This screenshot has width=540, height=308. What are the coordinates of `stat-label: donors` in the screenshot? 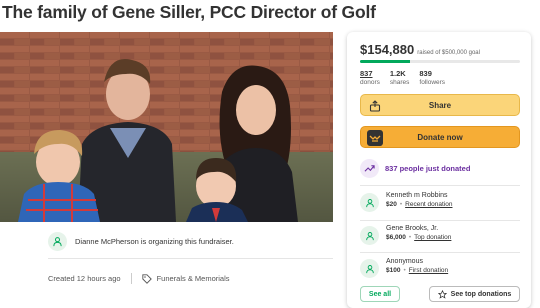 It's located at (370, 82).